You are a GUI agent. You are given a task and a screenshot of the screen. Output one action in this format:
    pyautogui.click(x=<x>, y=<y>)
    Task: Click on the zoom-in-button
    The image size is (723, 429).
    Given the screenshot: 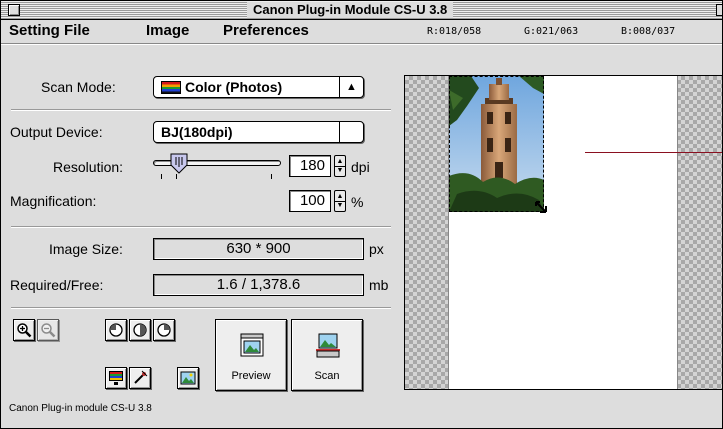 What is the action you would take?
    pyautogui.click(x=24, y=330)
    